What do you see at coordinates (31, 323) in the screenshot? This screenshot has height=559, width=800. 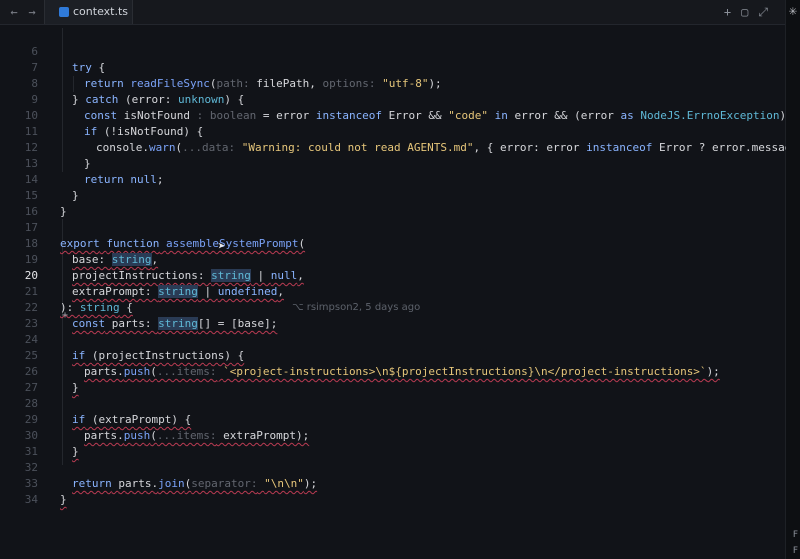 I see `code-line-23: 23` at bounding box center [31, 323].